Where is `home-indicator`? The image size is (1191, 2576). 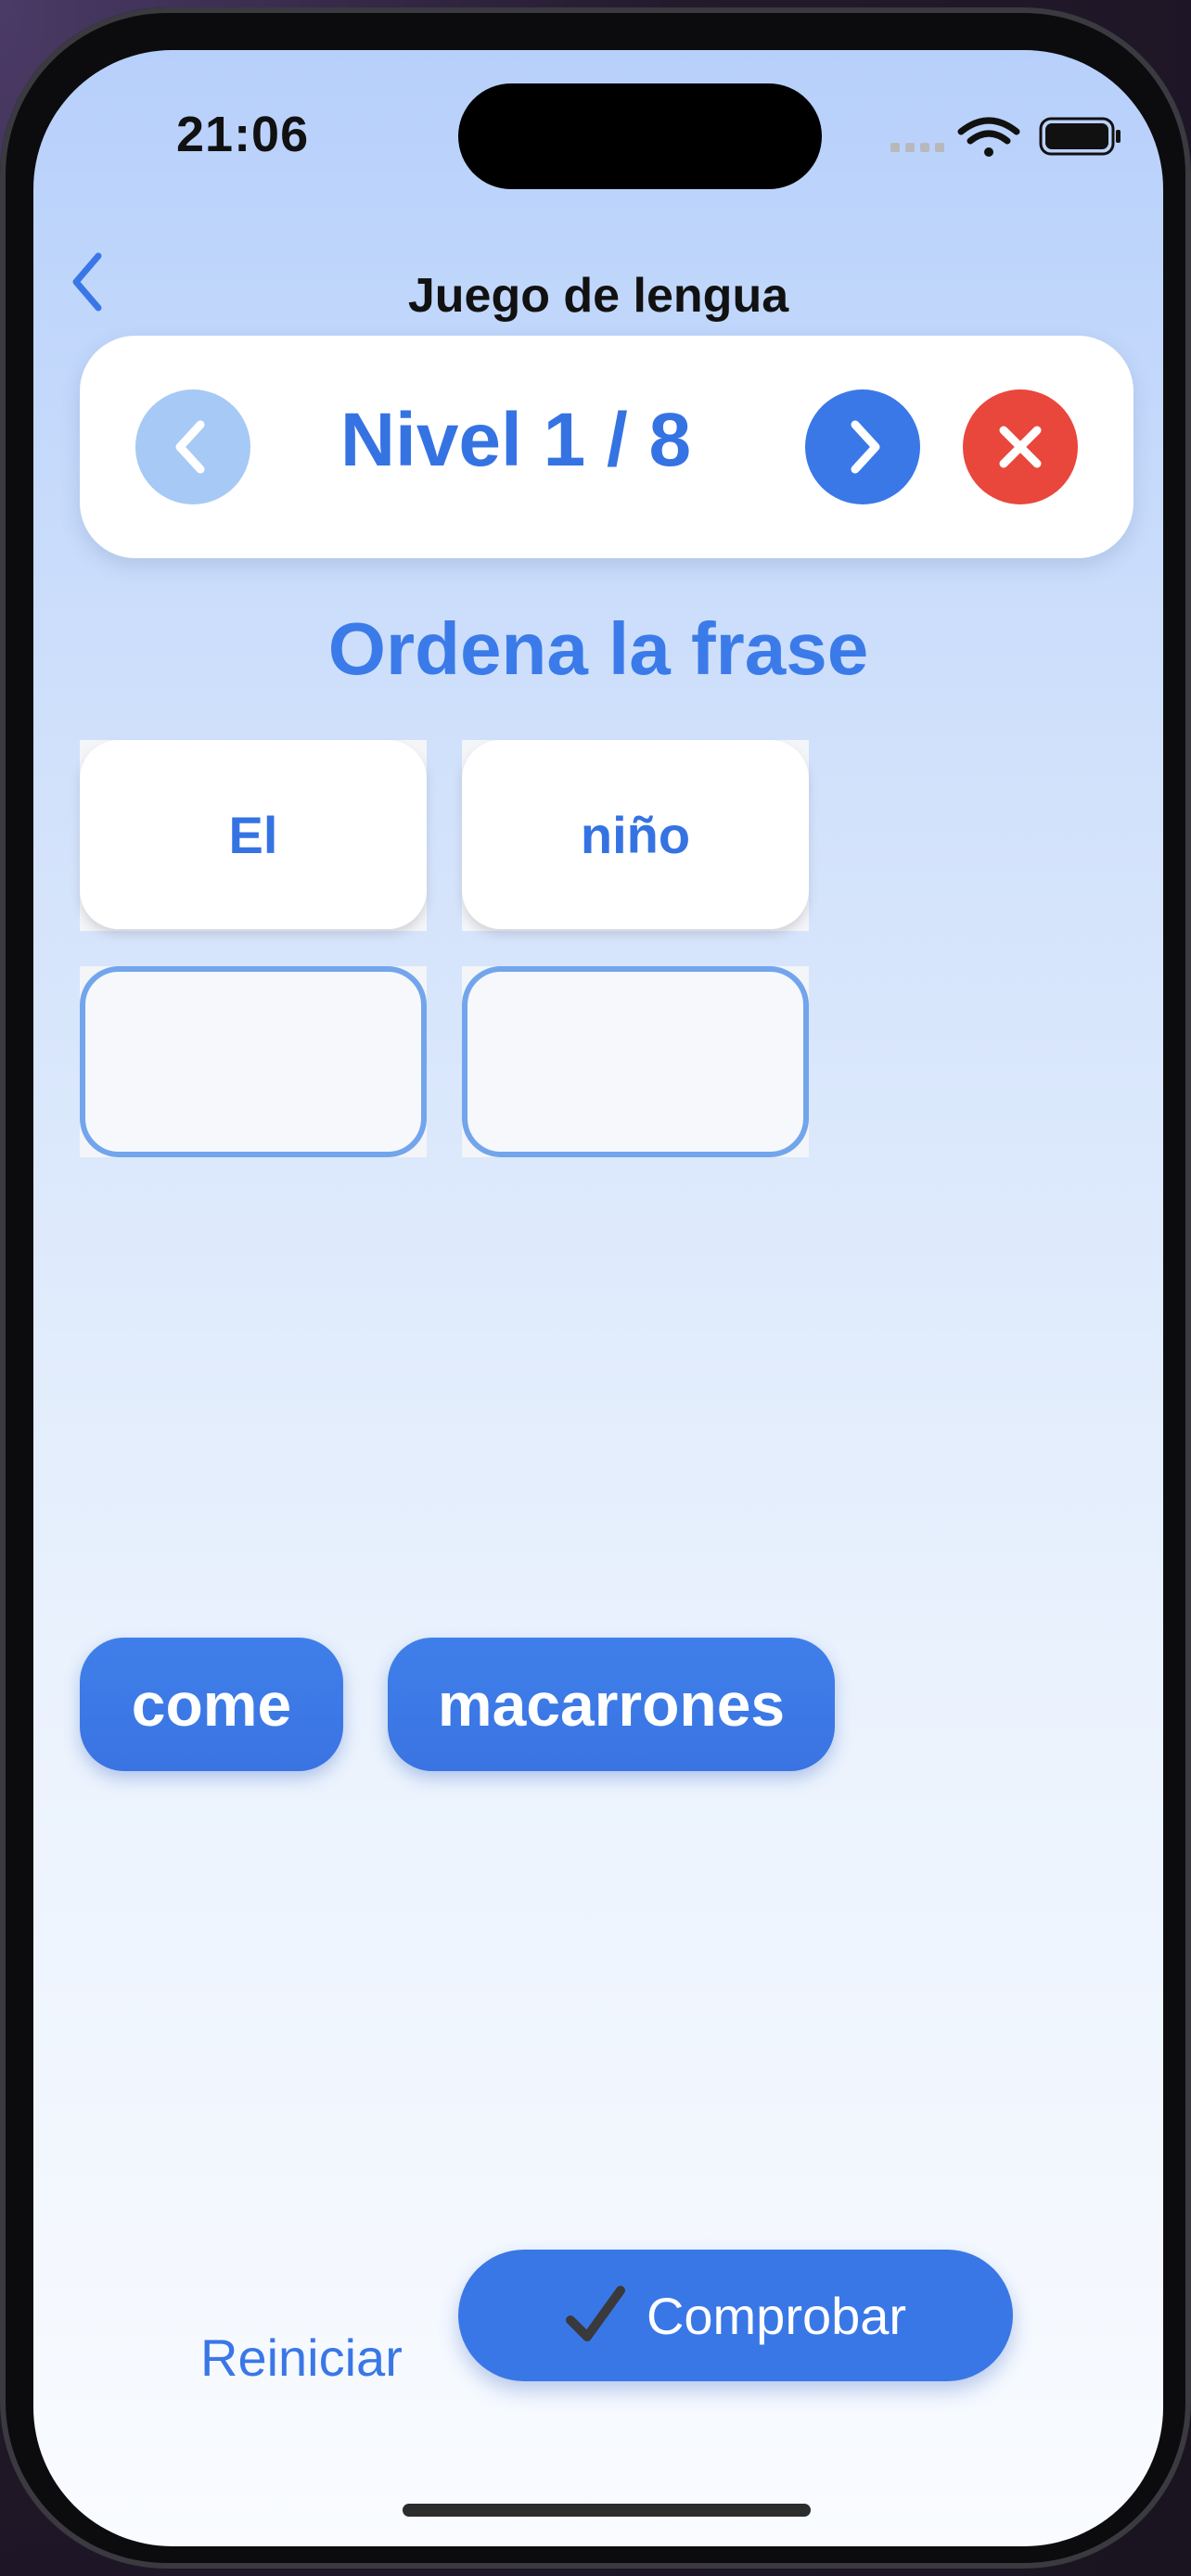 home-indicator is located at coordinates (607, 2511).